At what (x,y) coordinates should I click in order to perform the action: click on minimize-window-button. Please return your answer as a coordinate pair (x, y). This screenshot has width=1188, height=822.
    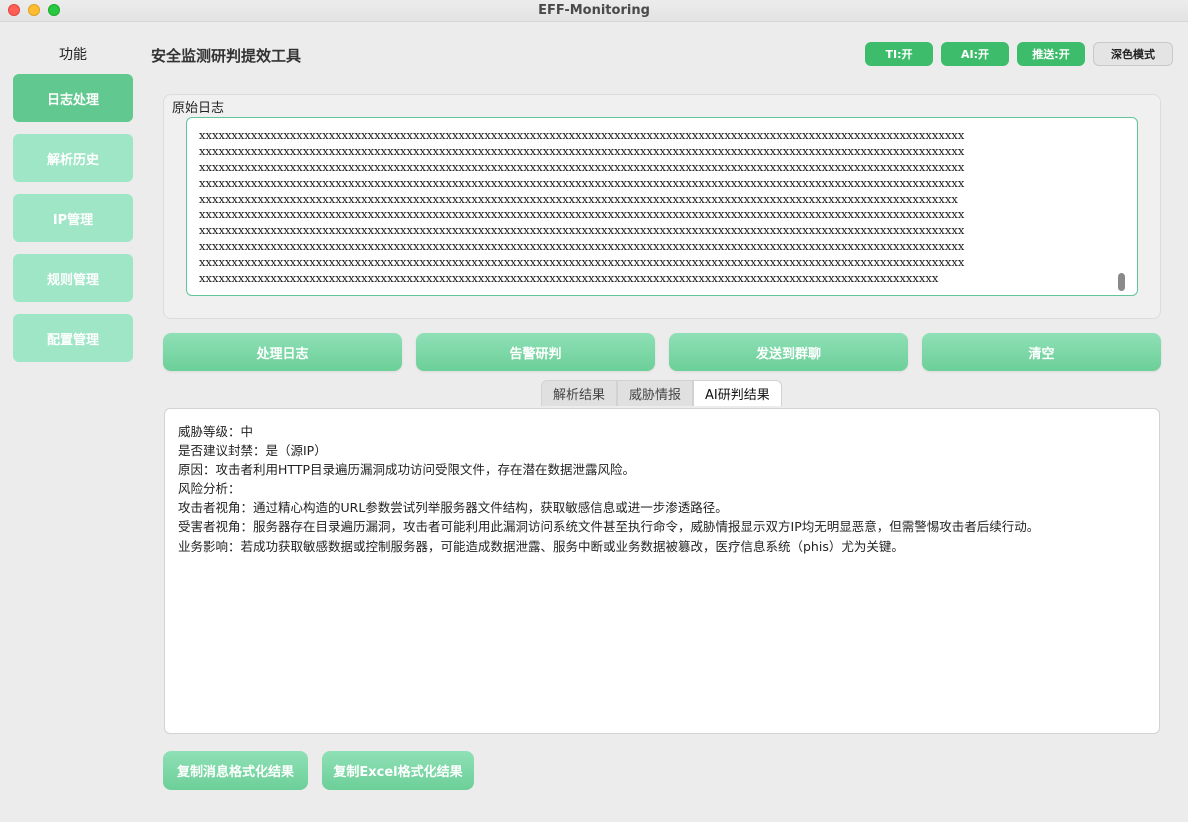
    Looking at the image, I should click on (34, 10).